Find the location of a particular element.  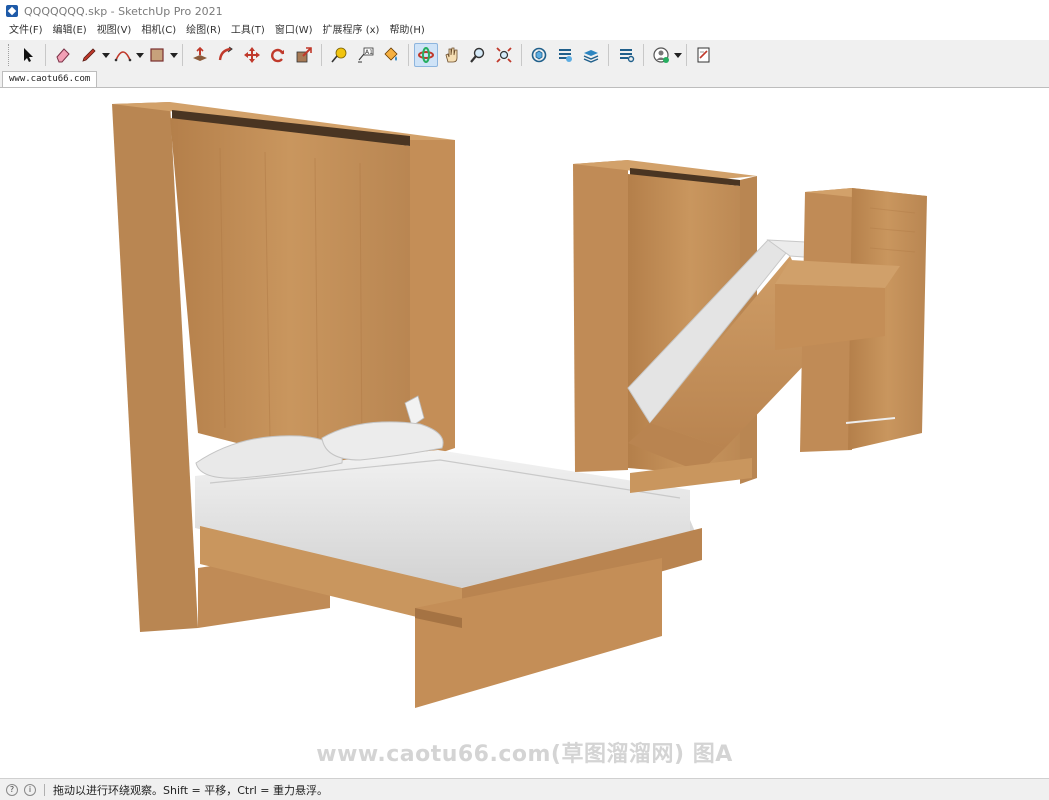

watermark-text: www.caotu66.com(草图溜溜网) 图A is located at coordinates (524, 754).